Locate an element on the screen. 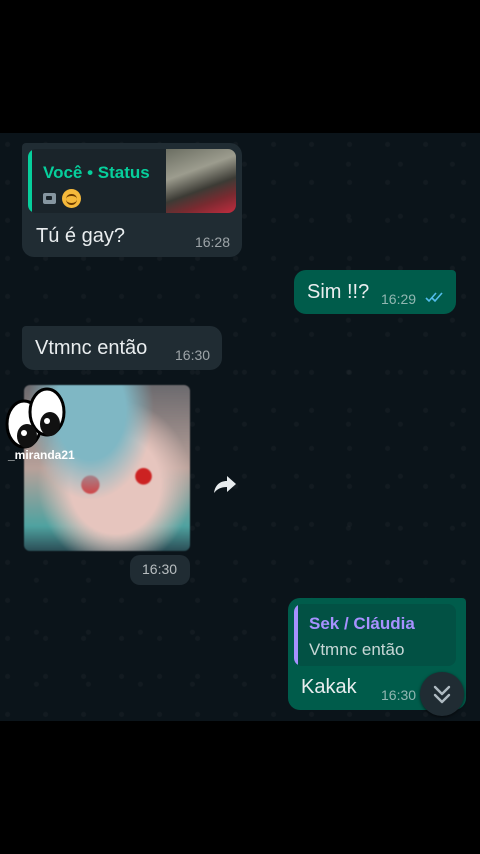 This screenshot has width=480, height=854. chevron-double-down-icon is located at coordinates (442, 694).